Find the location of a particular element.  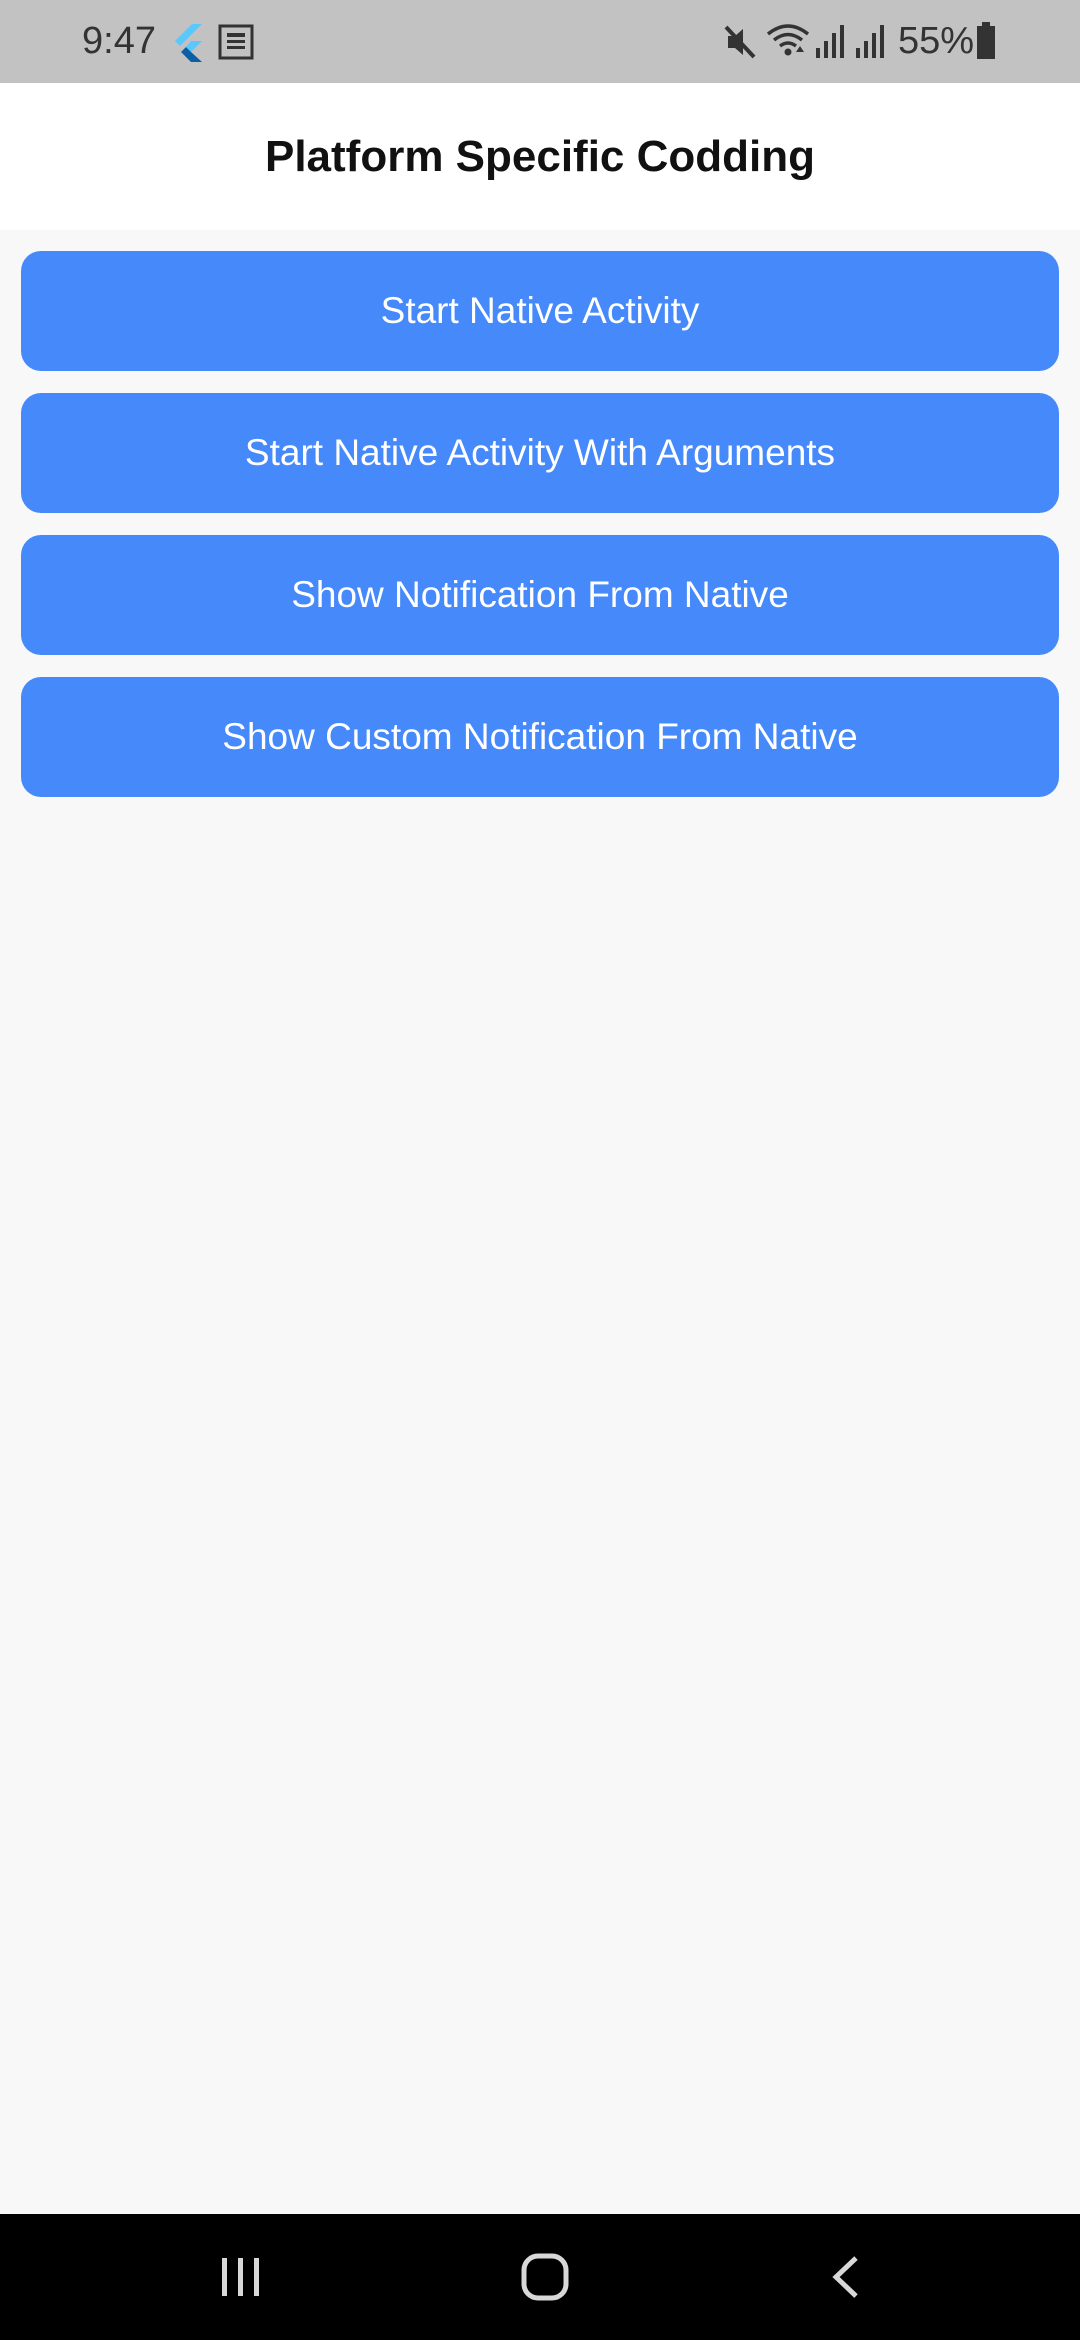

battery-percentage: 55% is located at coordinates (936, 41).